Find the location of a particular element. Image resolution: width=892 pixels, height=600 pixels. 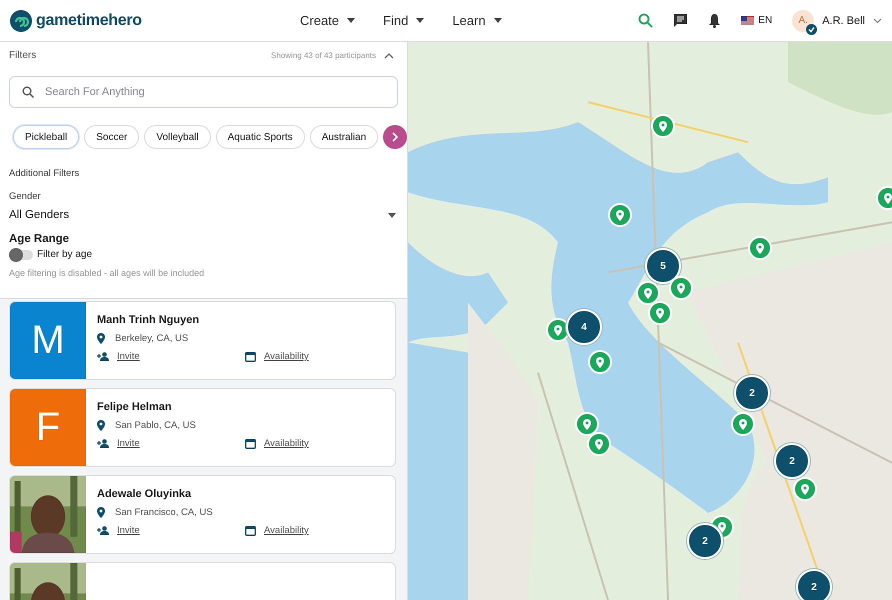

age-toggle is located at coordinates (21, 255).